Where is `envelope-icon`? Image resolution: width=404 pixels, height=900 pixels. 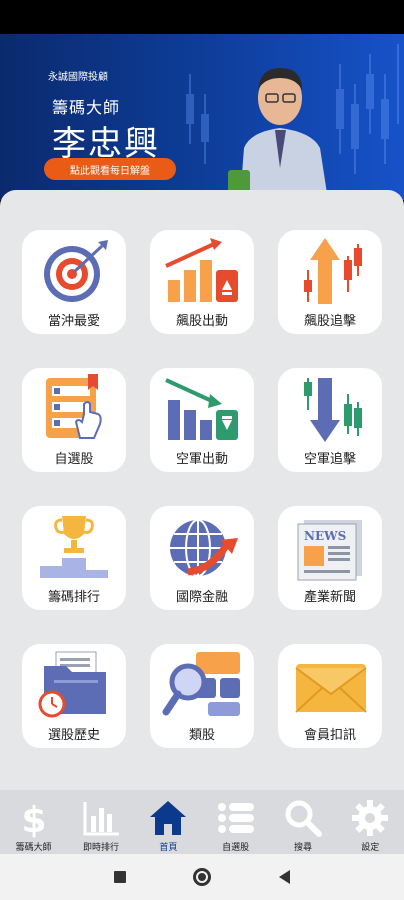 envelope-icon is located at coordinates (331, 688).